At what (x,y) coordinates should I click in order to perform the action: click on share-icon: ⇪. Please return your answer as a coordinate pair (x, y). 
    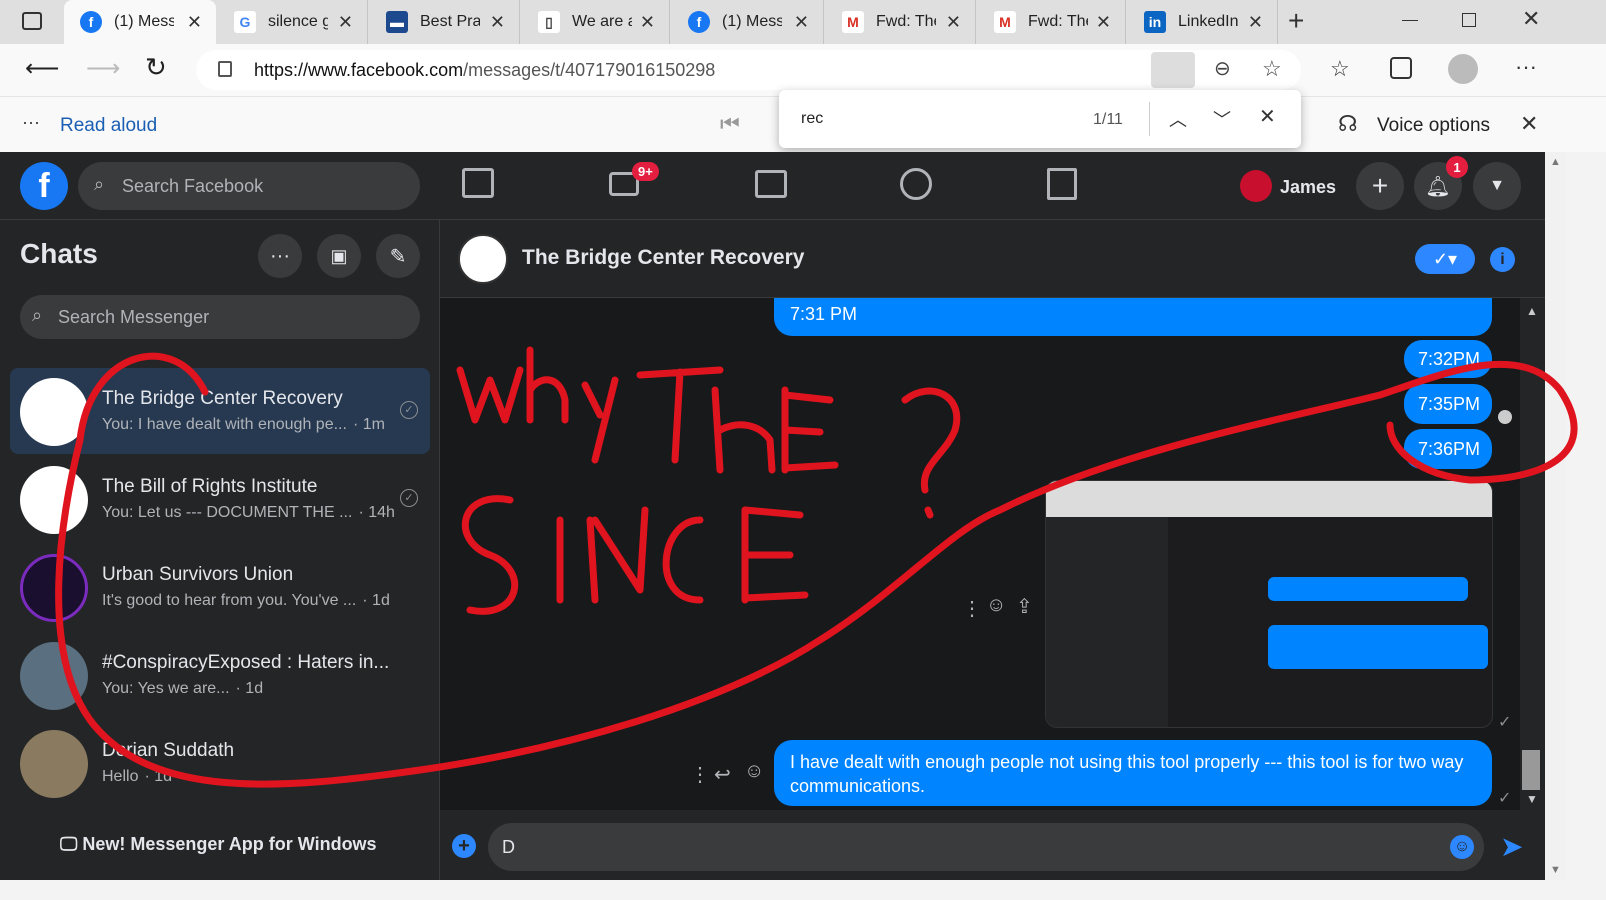
    Looking at the image, I should click on (1024, 606).